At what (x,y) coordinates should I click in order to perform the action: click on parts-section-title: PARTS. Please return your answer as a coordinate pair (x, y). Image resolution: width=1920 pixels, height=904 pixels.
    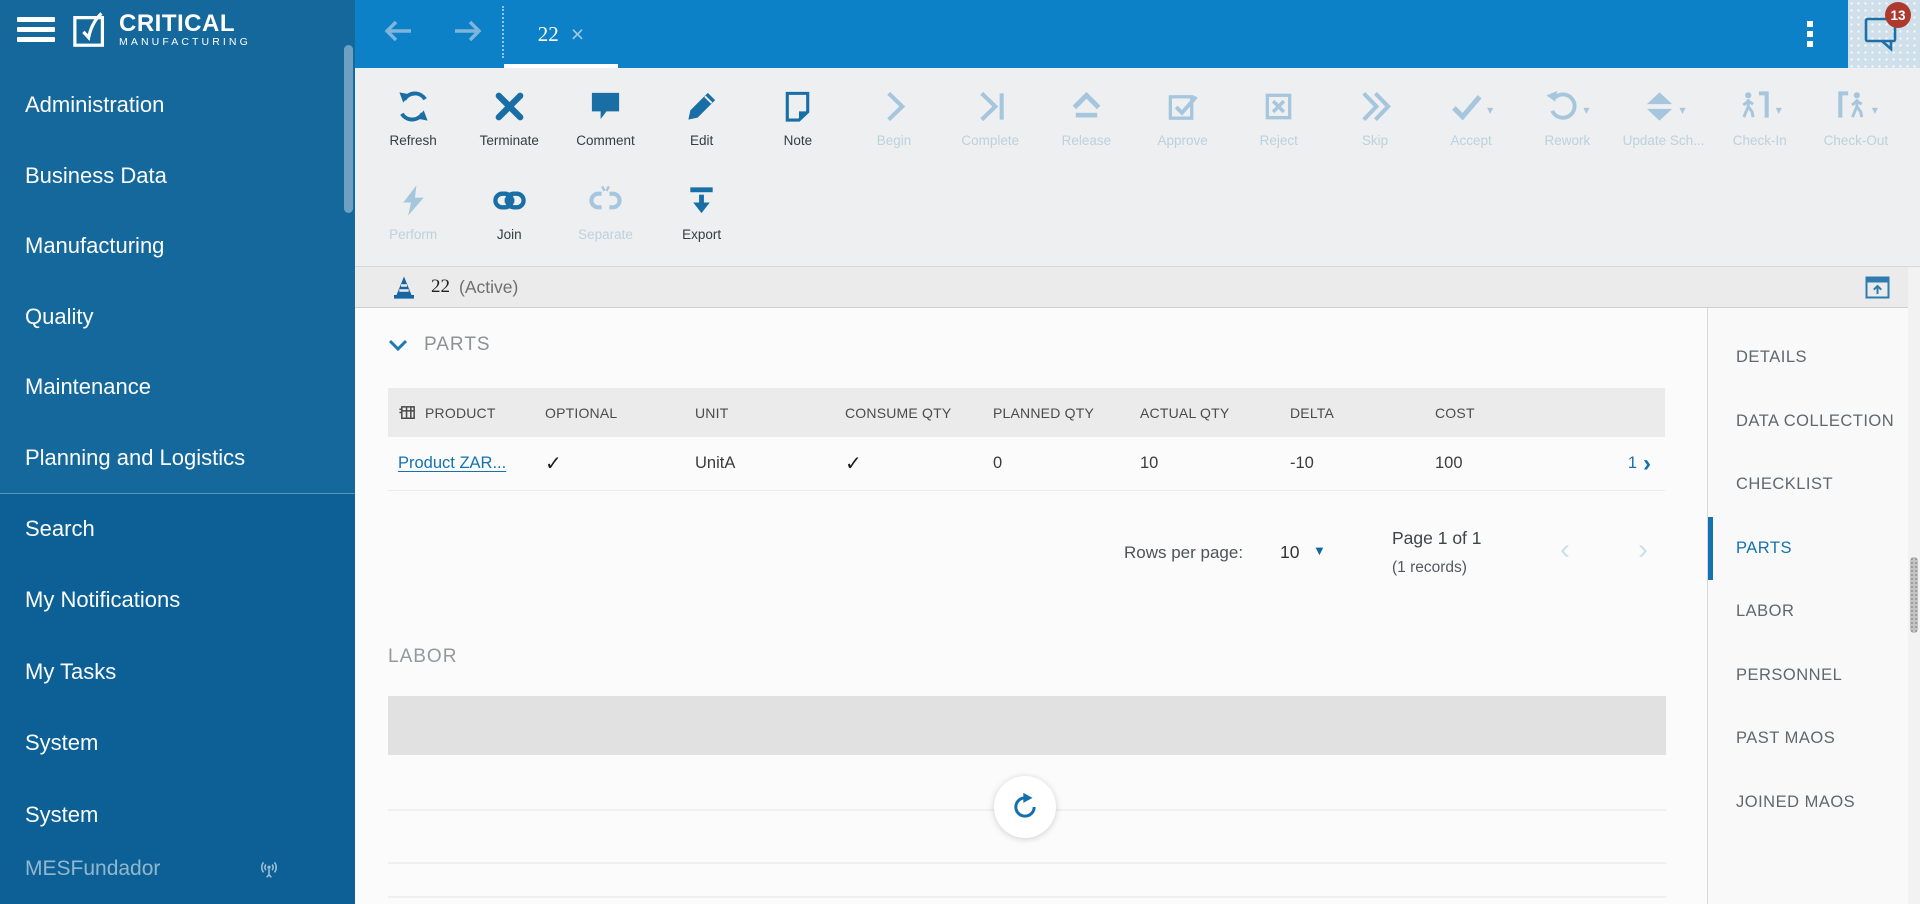
    Looking at the image, I should click on (457, 344).